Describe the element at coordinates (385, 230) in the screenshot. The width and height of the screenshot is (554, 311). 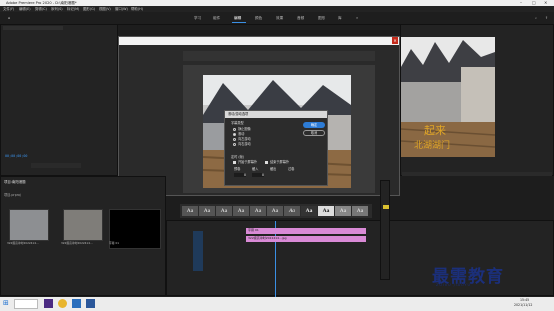
I see `audio-meters` at that location.